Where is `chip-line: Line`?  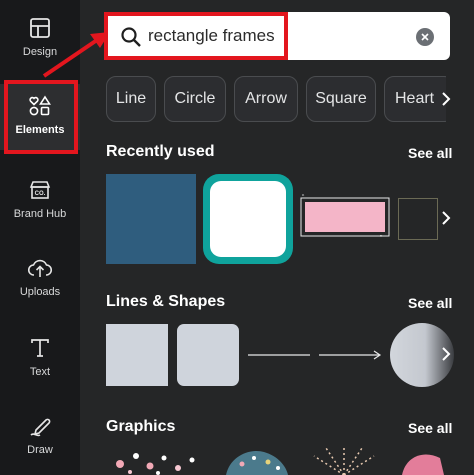
chip-line: Line is located at coordinates (131, 99).